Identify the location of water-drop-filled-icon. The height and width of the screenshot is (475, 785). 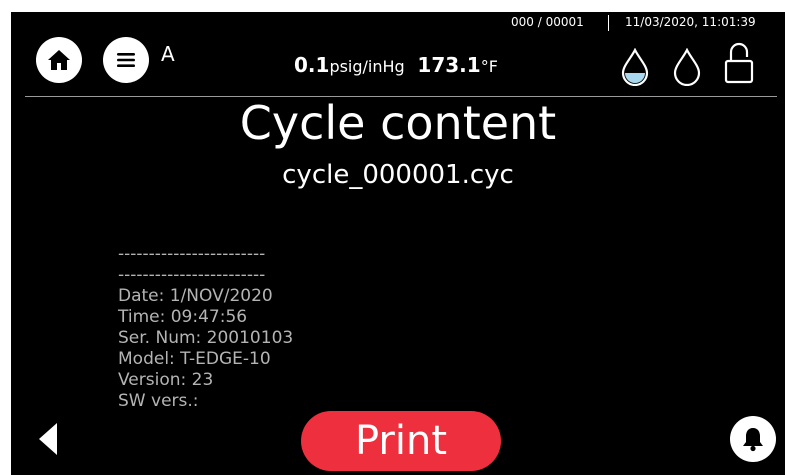
(635, 67).